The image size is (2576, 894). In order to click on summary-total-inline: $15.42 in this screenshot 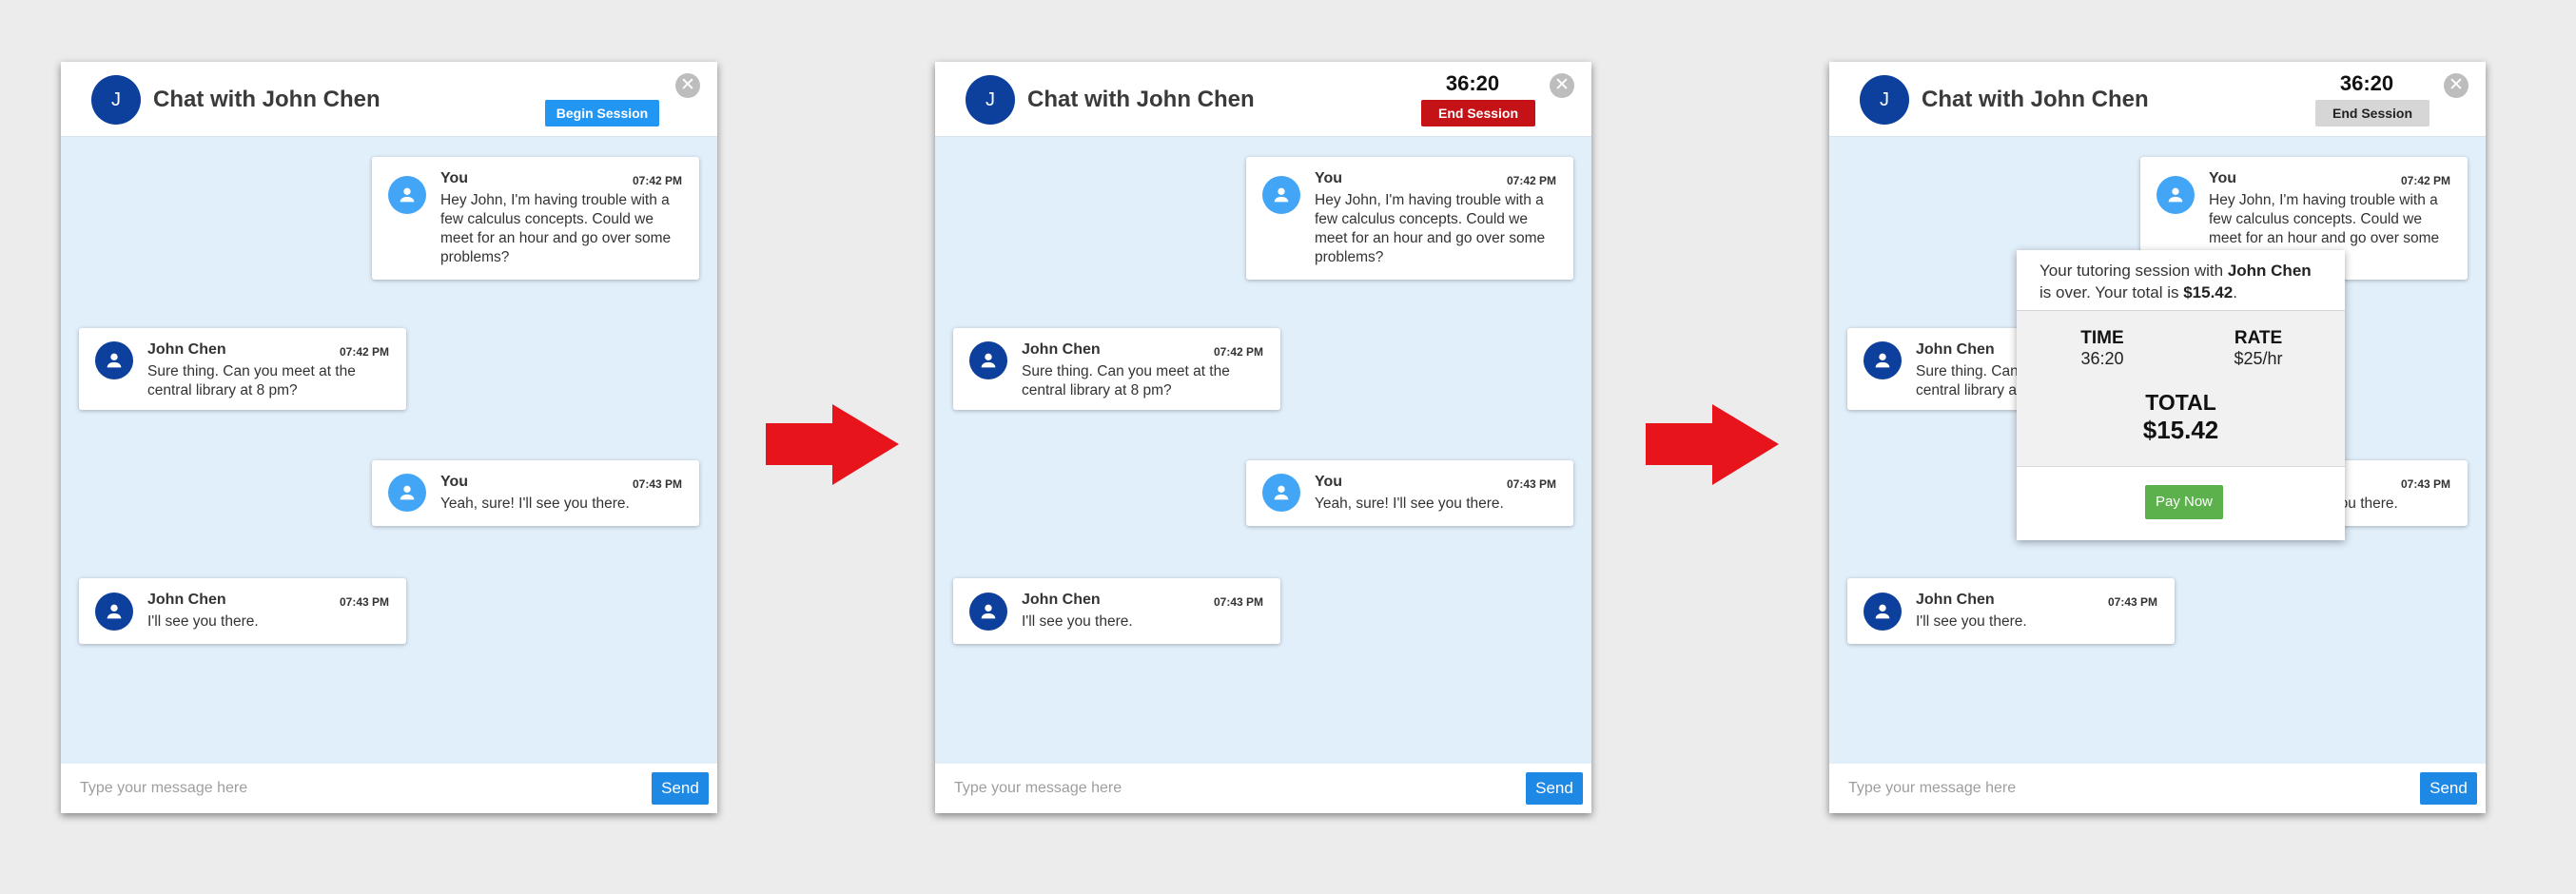, I will do `click(2208, 292)`.